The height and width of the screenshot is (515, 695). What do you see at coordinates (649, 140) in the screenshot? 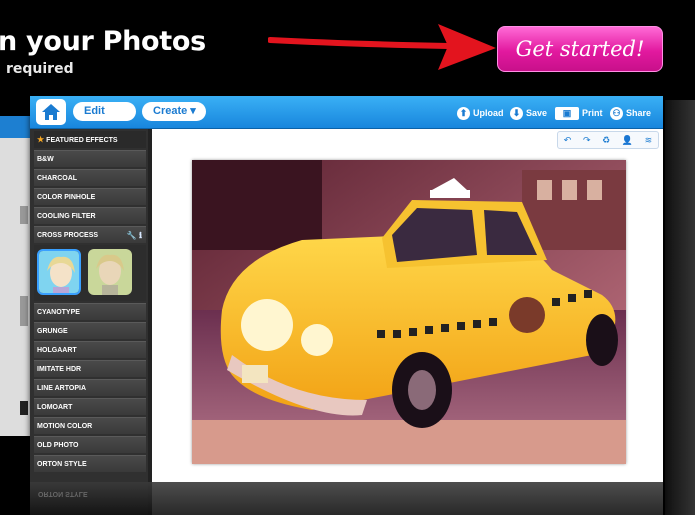
I see `layers-icon: ≋` at bounding box center [649, 140].